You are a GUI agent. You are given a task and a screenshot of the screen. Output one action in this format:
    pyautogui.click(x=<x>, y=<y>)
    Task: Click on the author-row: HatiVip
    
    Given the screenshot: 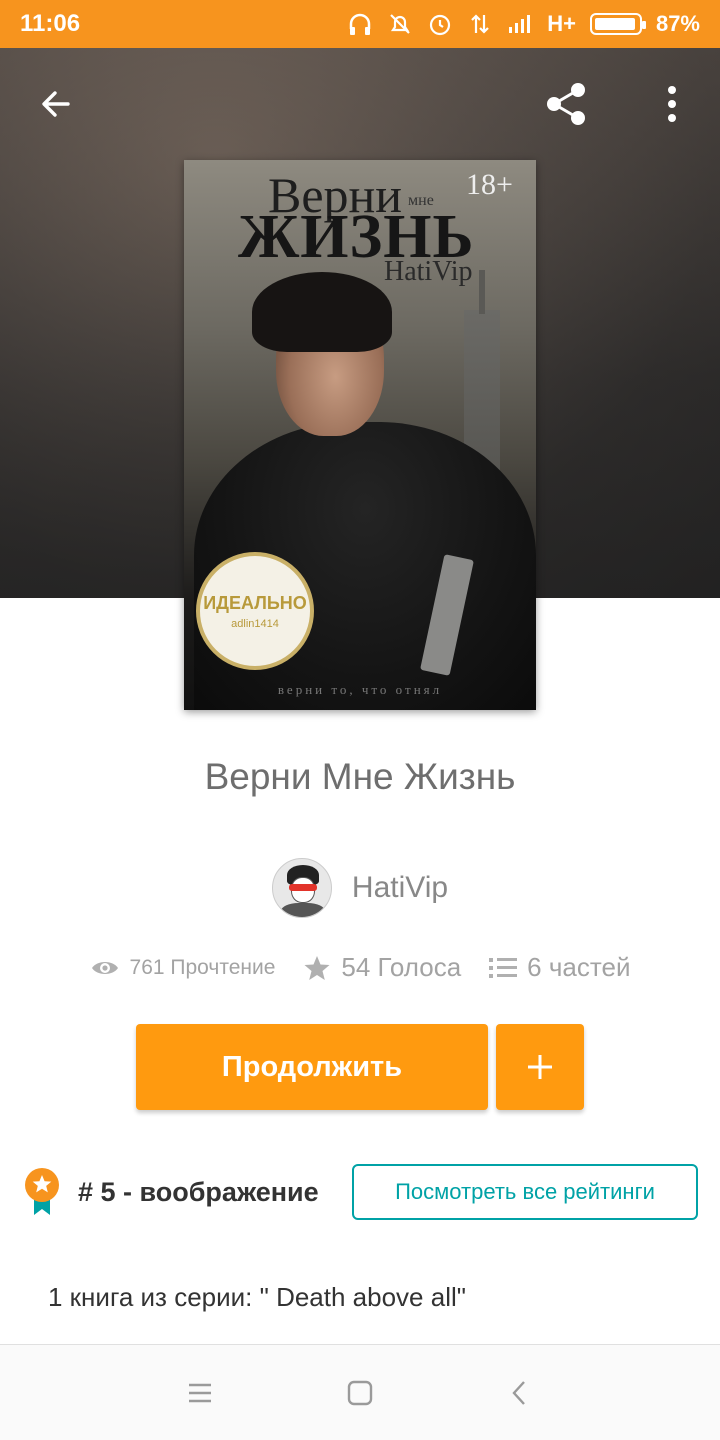 What is the action you would take?
    pyautogui.click(x=360, y=888)
    